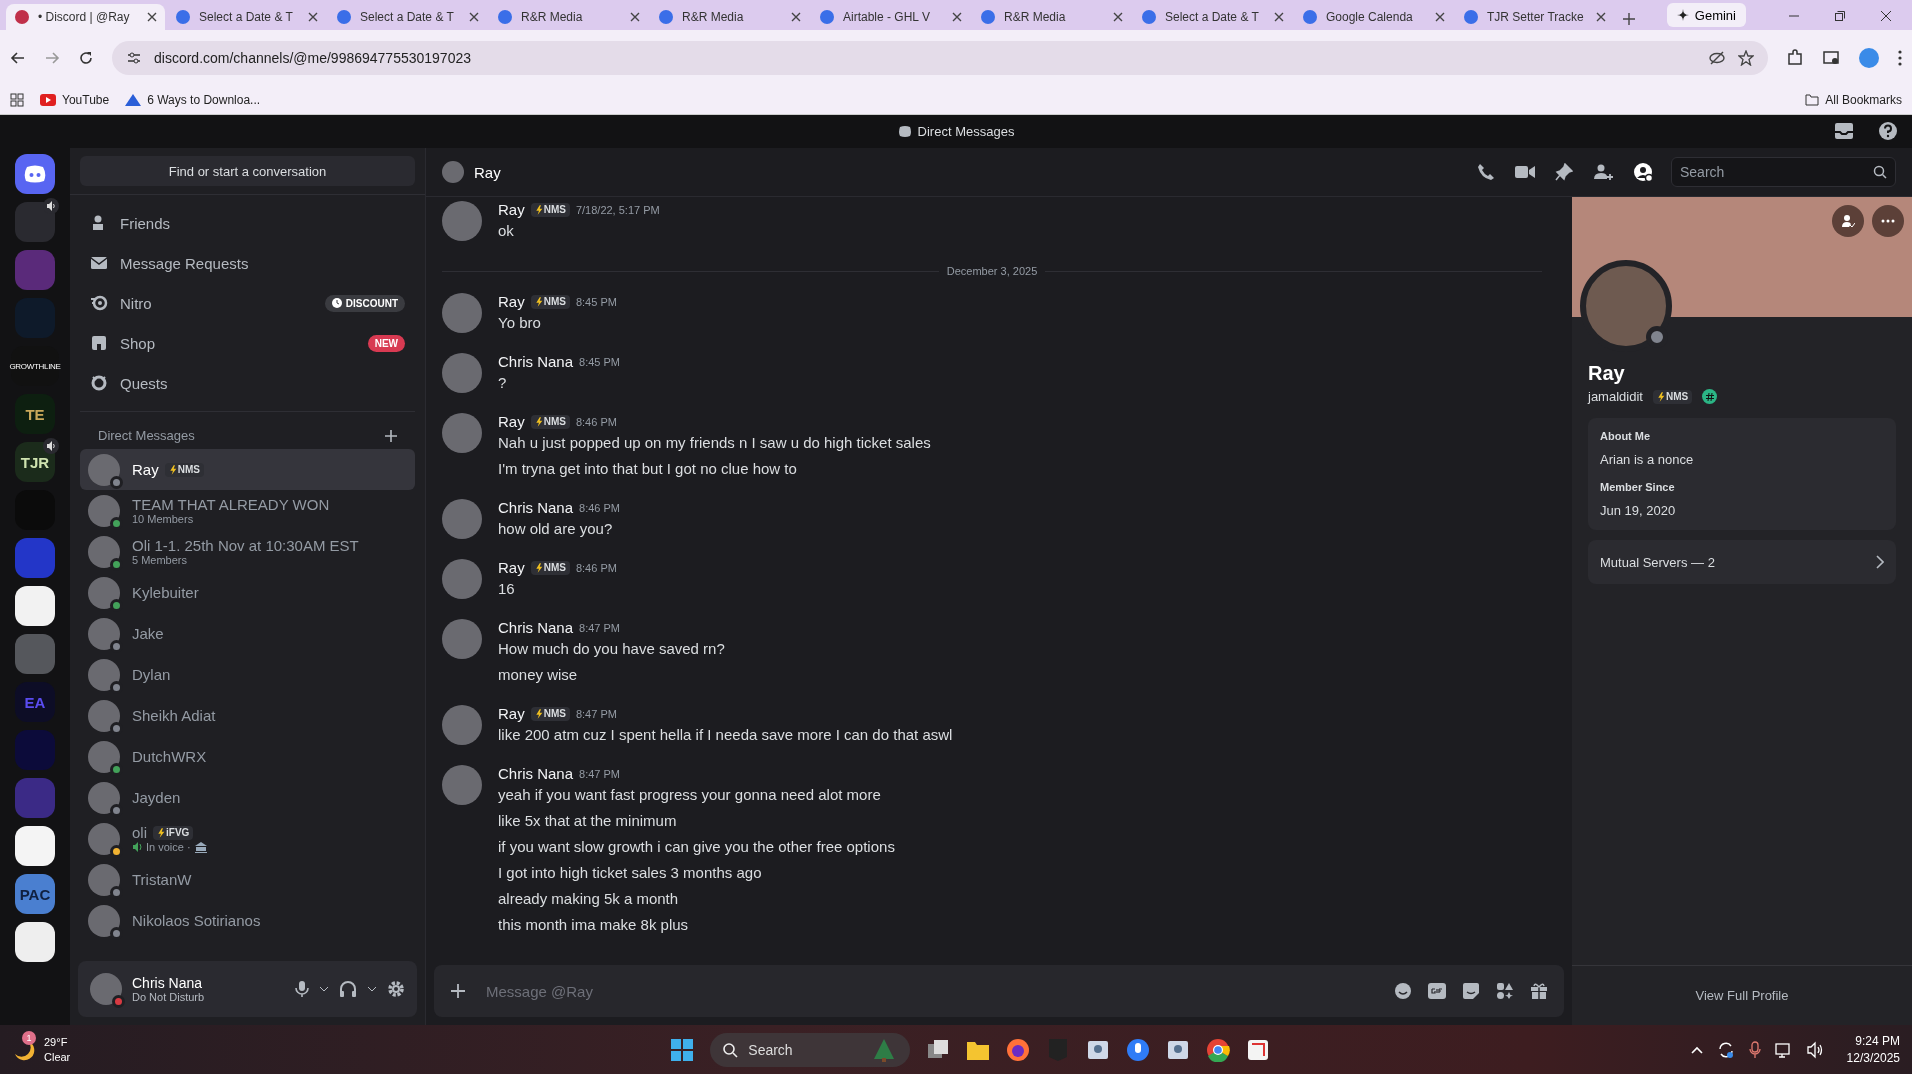 The width and height of the screenshot is (1912, 1074). What do you see at coordinates (1603, 172) in the screenshot?
I see `add-friend-icon` at bounding box center [1603, 172].